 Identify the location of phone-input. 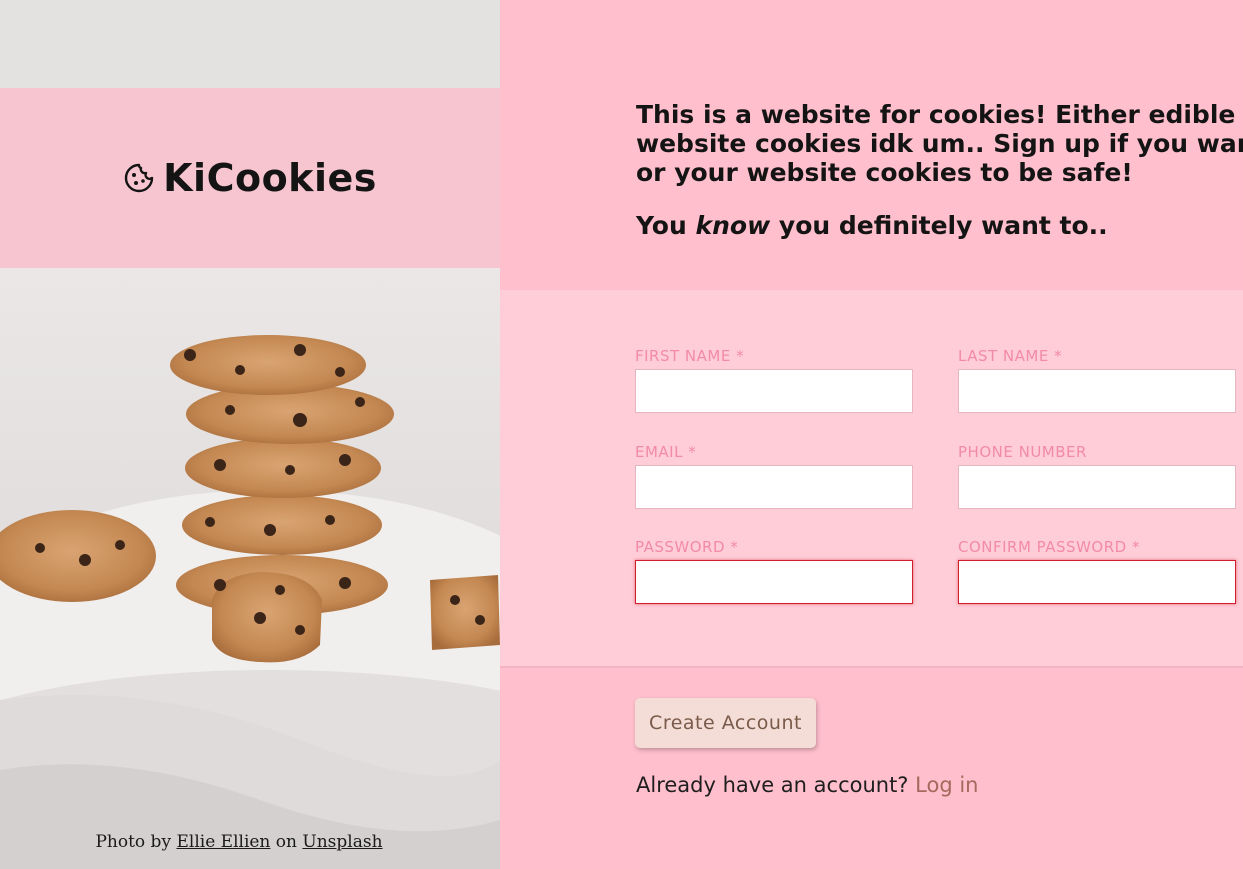
(1097, 487).